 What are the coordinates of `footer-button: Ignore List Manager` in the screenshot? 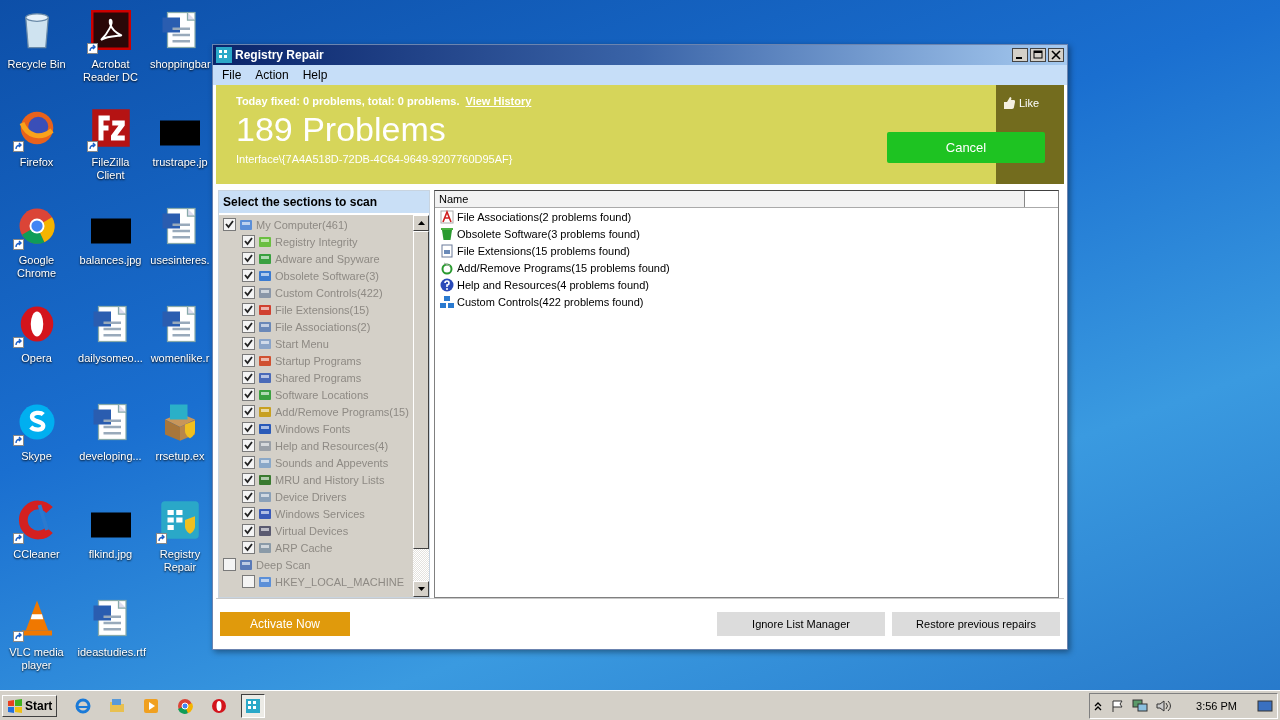 It's located at (801, 624).